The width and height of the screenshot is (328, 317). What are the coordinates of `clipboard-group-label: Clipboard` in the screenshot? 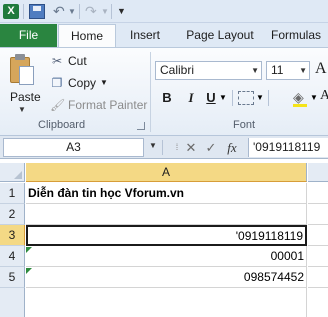 It's located at (62, 125).